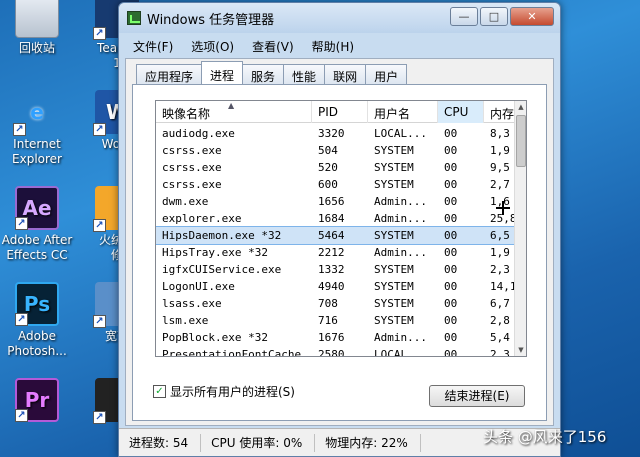  What do you see at coordinates (37, 247) in the screenshot?
I see `desktop-icon-label: Adobe After Effects CC` at bounding box center [37, 247].